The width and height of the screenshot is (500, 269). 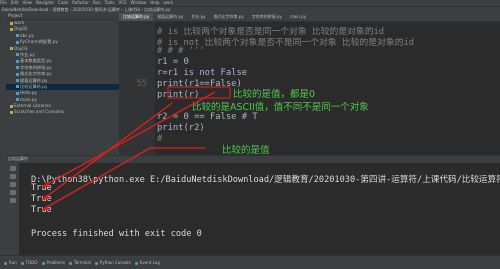 I want to click on highlight-box, so click(x=199, y=92).